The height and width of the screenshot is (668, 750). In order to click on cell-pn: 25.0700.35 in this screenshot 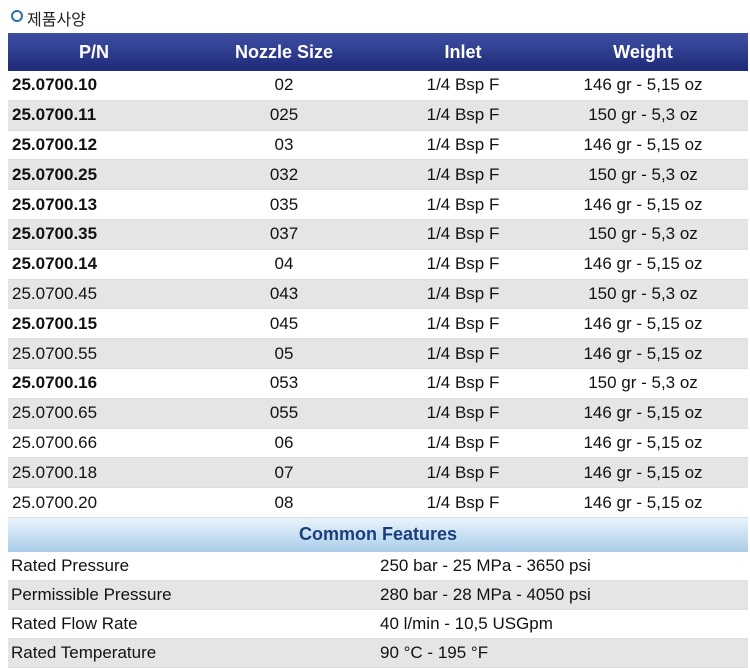, I will do `click(94, 234)`.